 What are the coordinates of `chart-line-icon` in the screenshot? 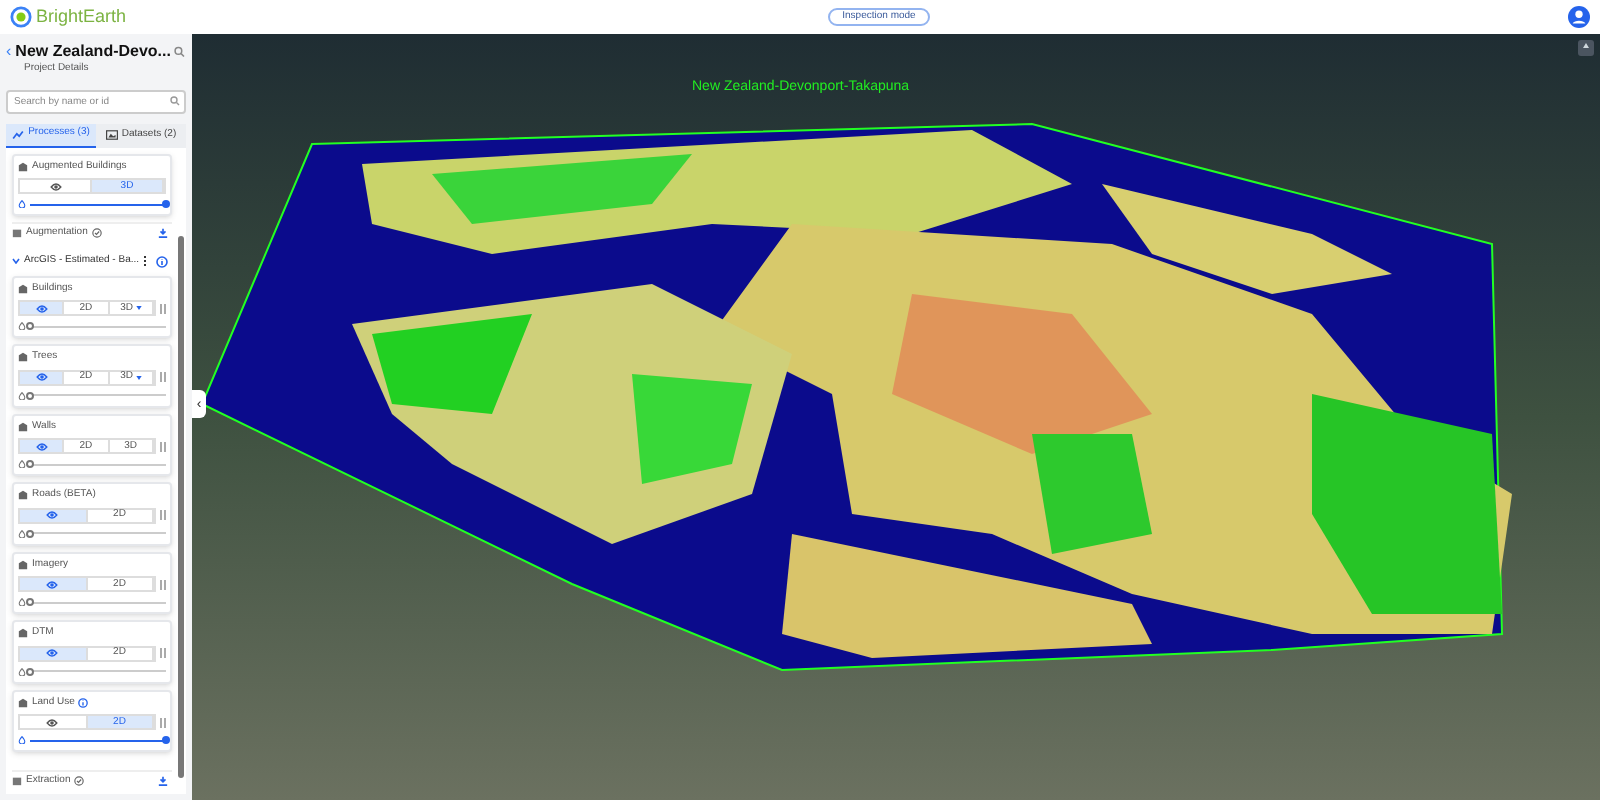 It's located at (18, 134).